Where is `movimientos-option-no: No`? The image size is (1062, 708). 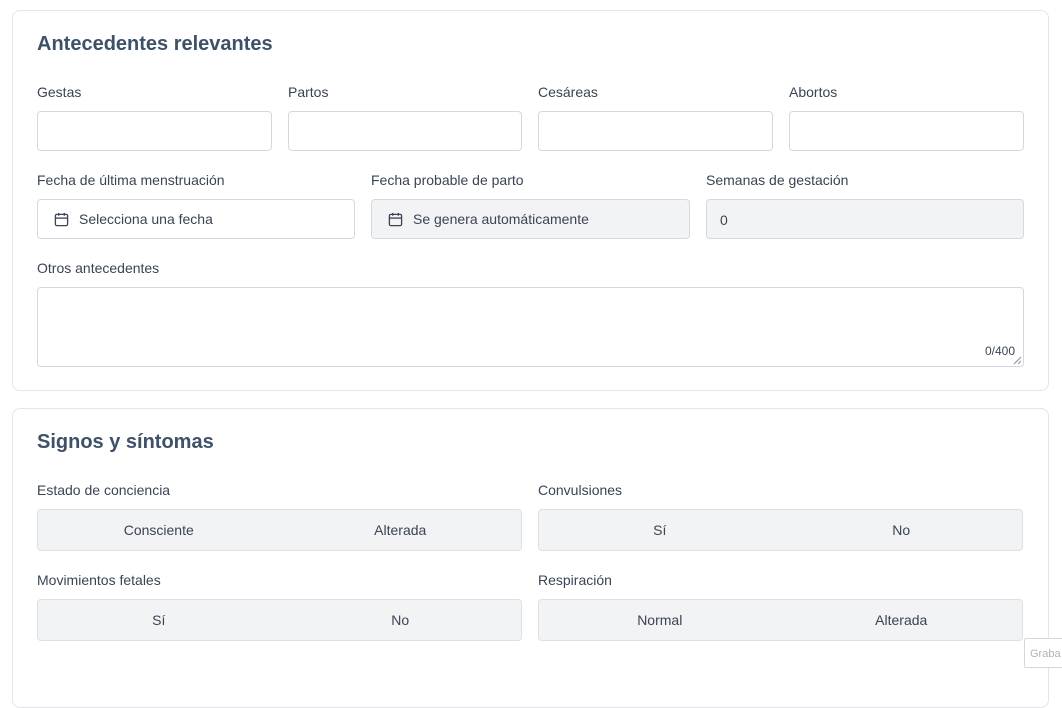 movimientos-option-no: No is located at coordinates (401, 620).